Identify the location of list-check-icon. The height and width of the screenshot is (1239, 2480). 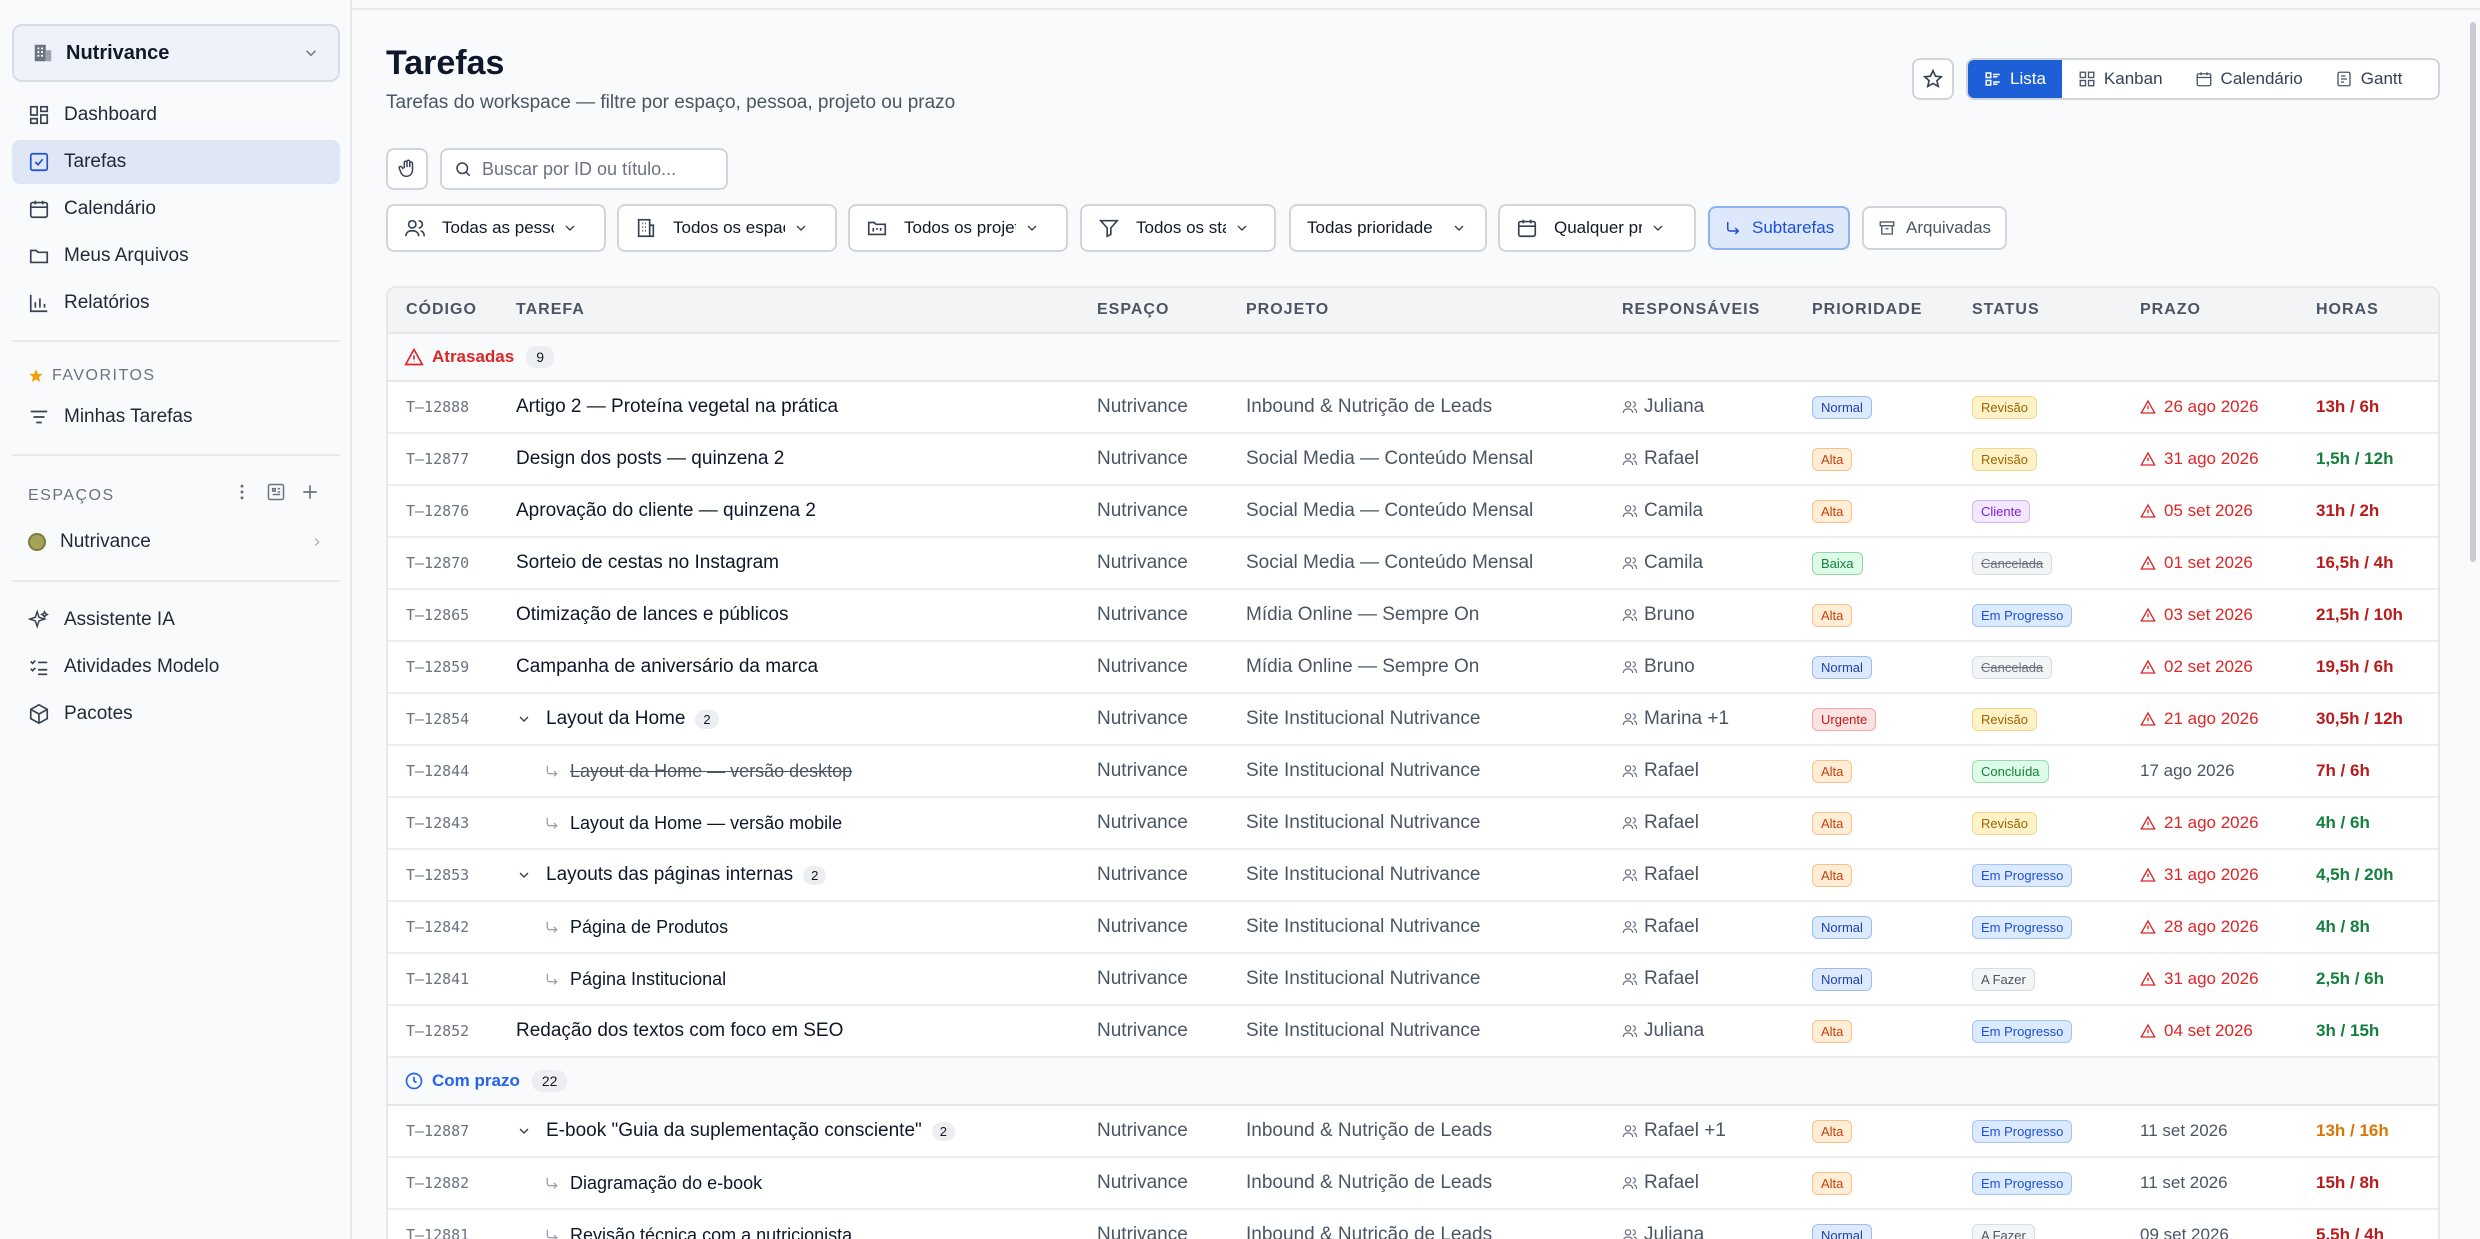
(39, 667).